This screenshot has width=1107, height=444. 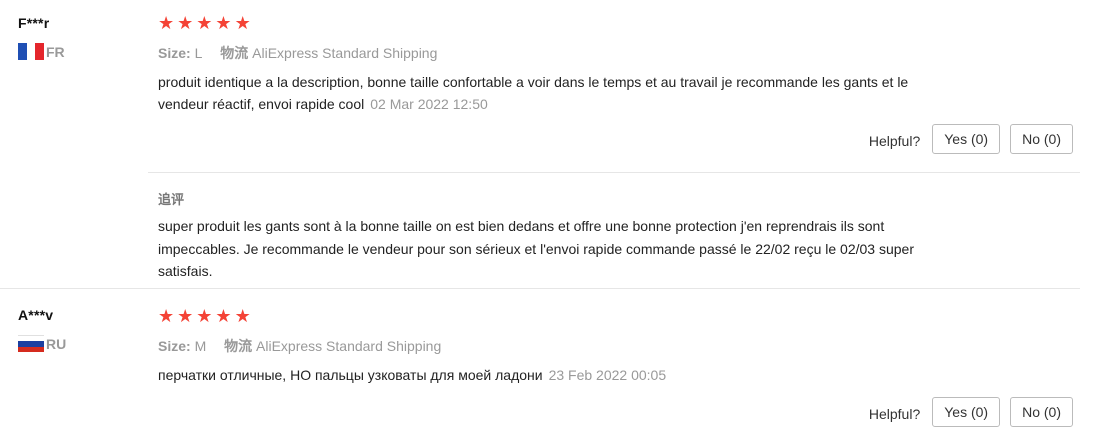 I want to click on helpful-controls-2: Helpful? Yes (0) No (0), so click(x=971, y=412).